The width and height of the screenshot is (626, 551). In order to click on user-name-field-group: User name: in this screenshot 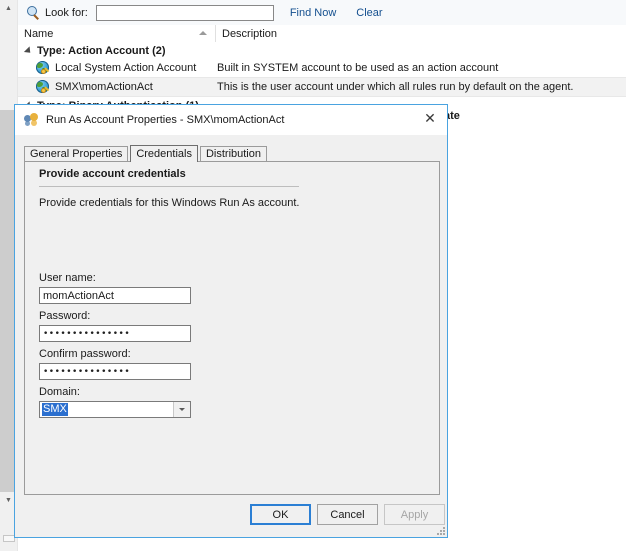, I will do `click(115, 288)`.